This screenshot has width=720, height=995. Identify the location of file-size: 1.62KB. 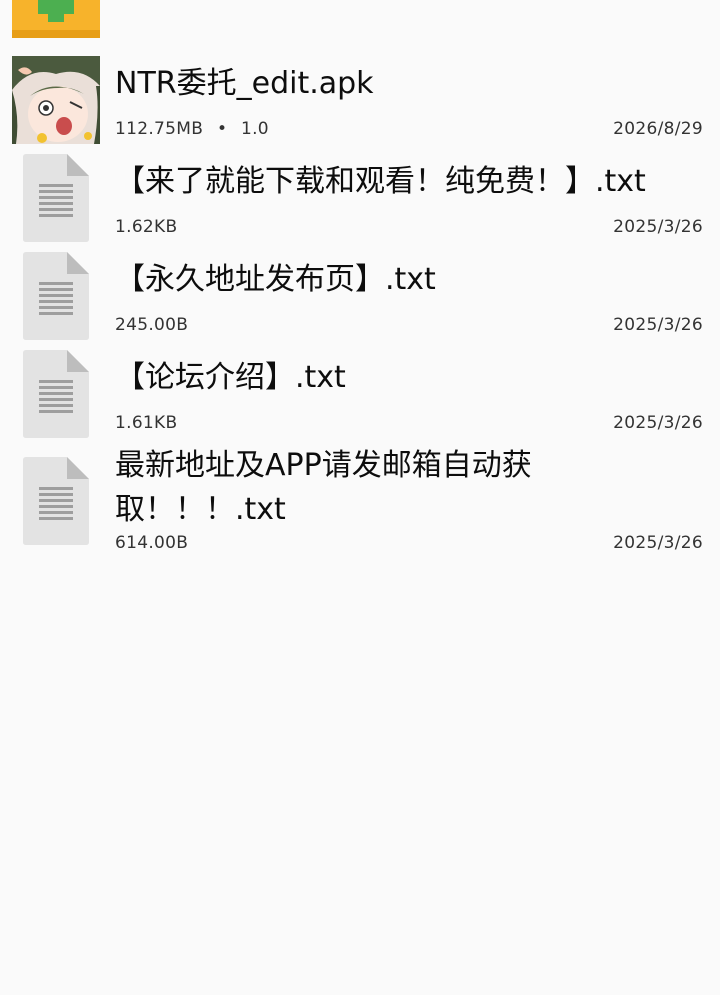
(146, 227).